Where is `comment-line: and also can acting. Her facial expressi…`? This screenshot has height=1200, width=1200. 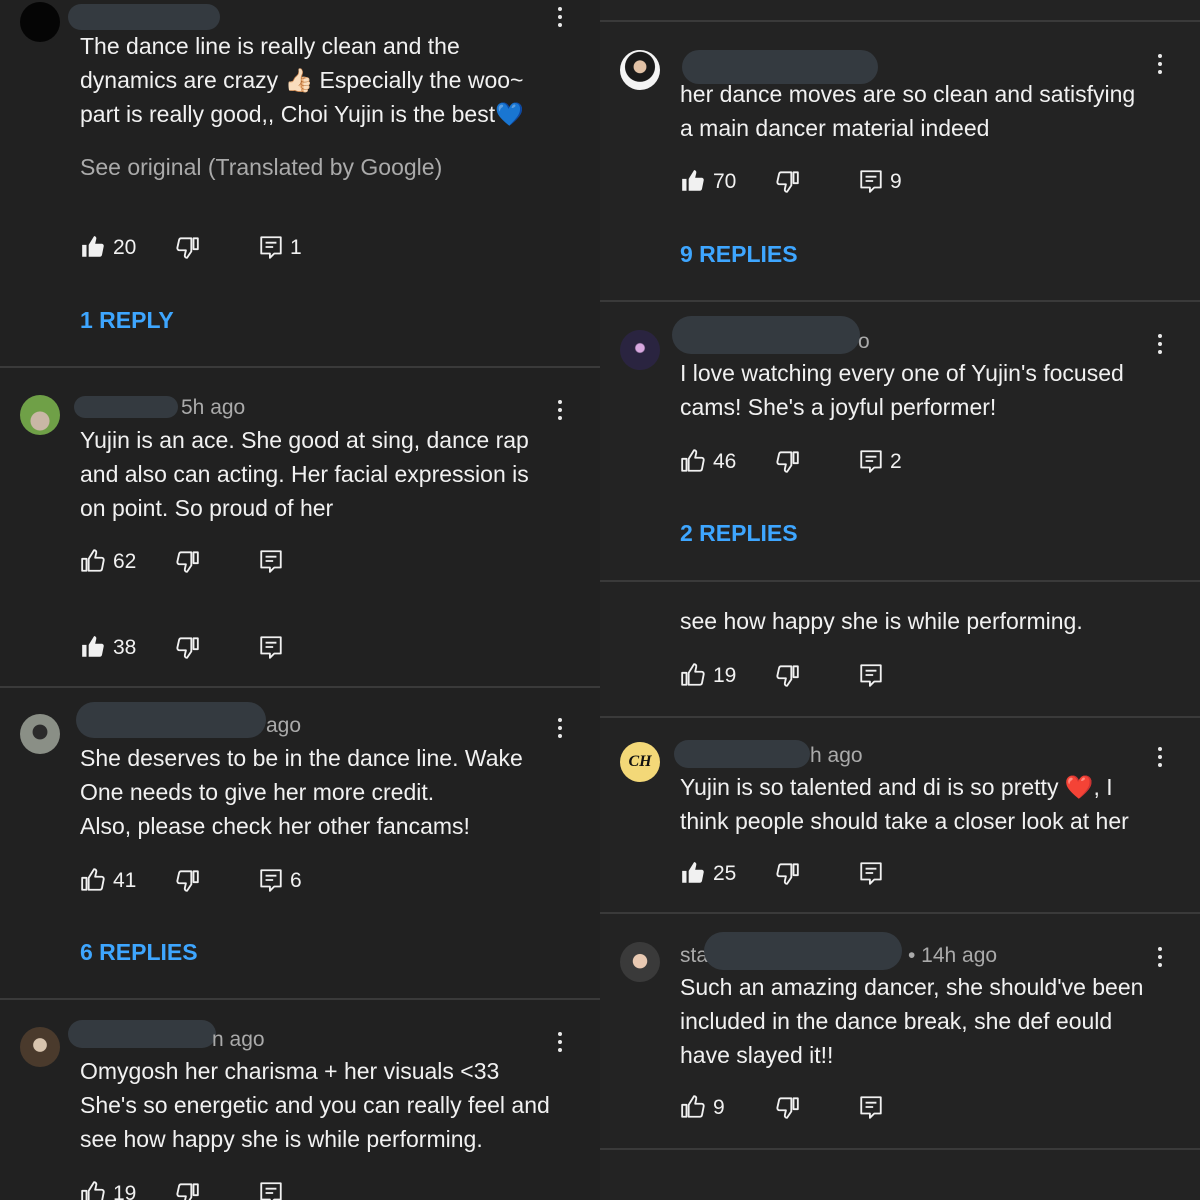
comment-line: and also can acting. Her facial expressi… is located at coordinates (304, 474).